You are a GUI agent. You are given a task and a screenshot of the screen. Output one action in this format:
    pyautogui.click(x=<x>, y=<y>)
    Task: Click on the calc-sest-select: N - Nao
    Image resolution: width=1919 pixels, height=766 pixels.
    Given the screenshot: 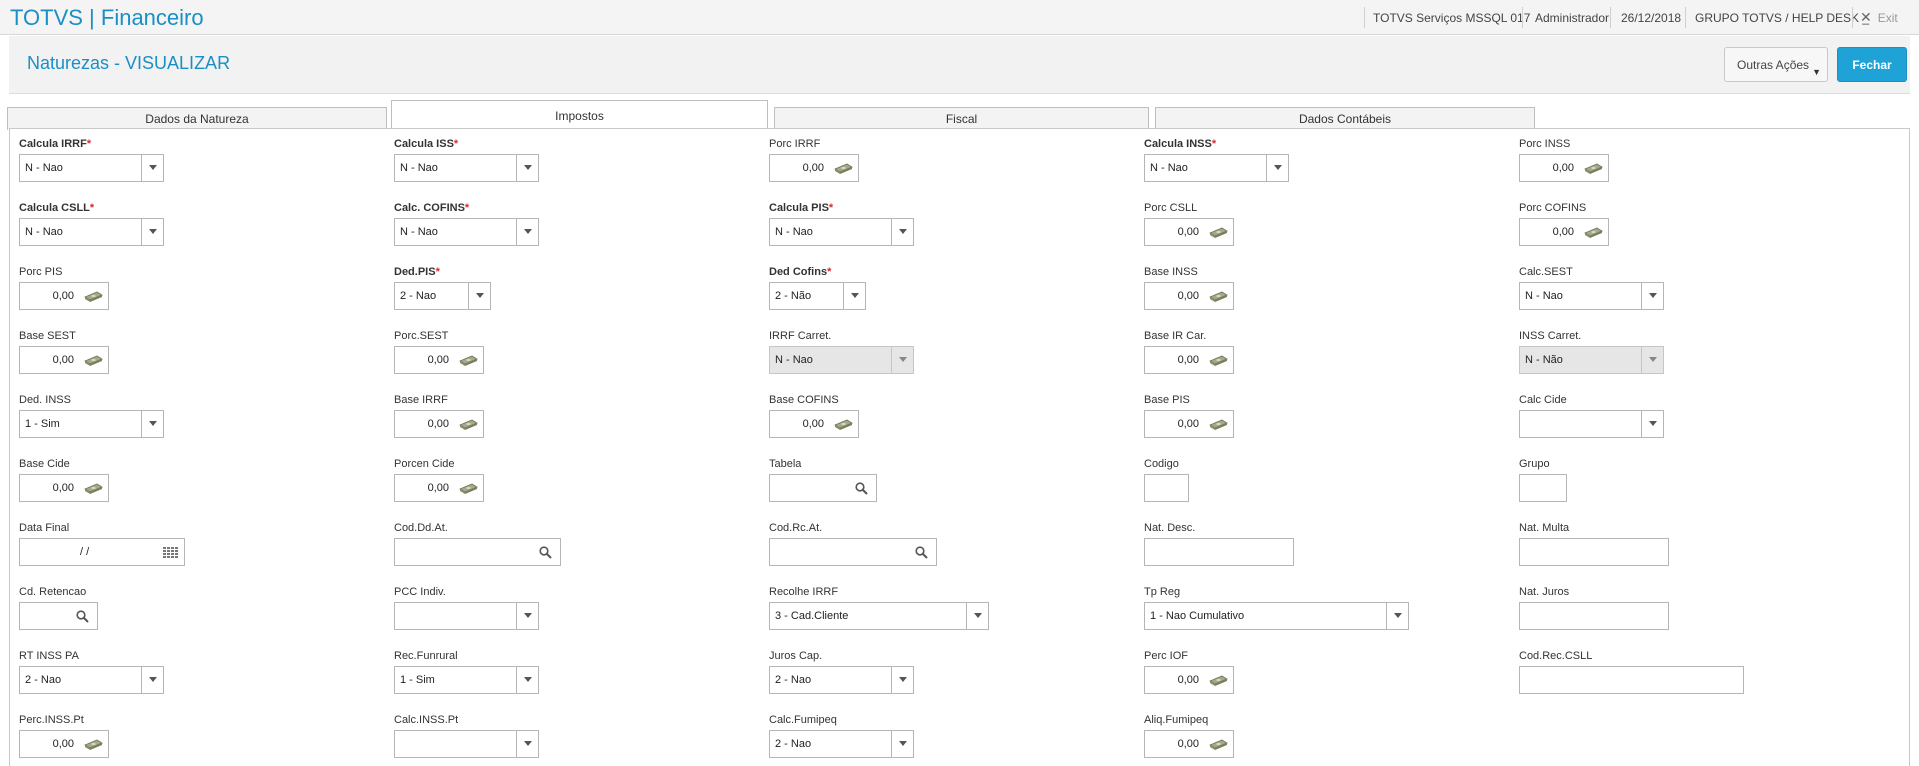 What is the action you would take?
    pyautogui.click(x=1591, y=296)
    